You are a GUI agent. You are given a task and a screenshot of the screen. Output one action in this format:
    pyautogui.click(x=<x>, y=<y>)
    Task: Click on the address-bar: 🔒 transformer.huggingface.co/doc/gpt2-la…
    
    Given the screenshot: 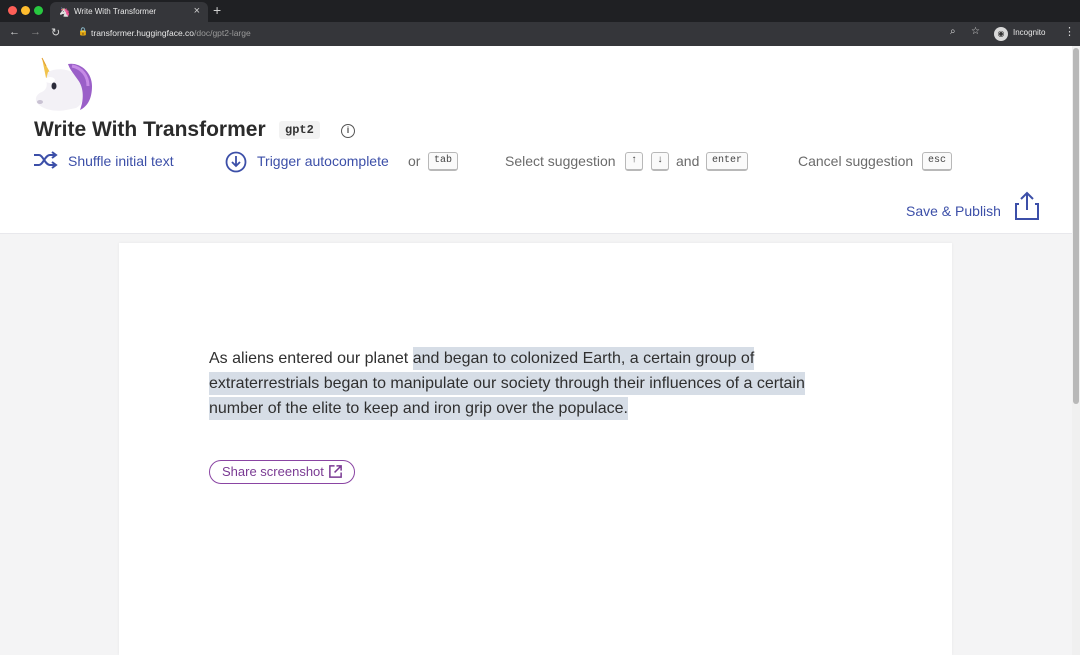 What is the action you would take?
    pyautogui.click(x=517, y=34)
    